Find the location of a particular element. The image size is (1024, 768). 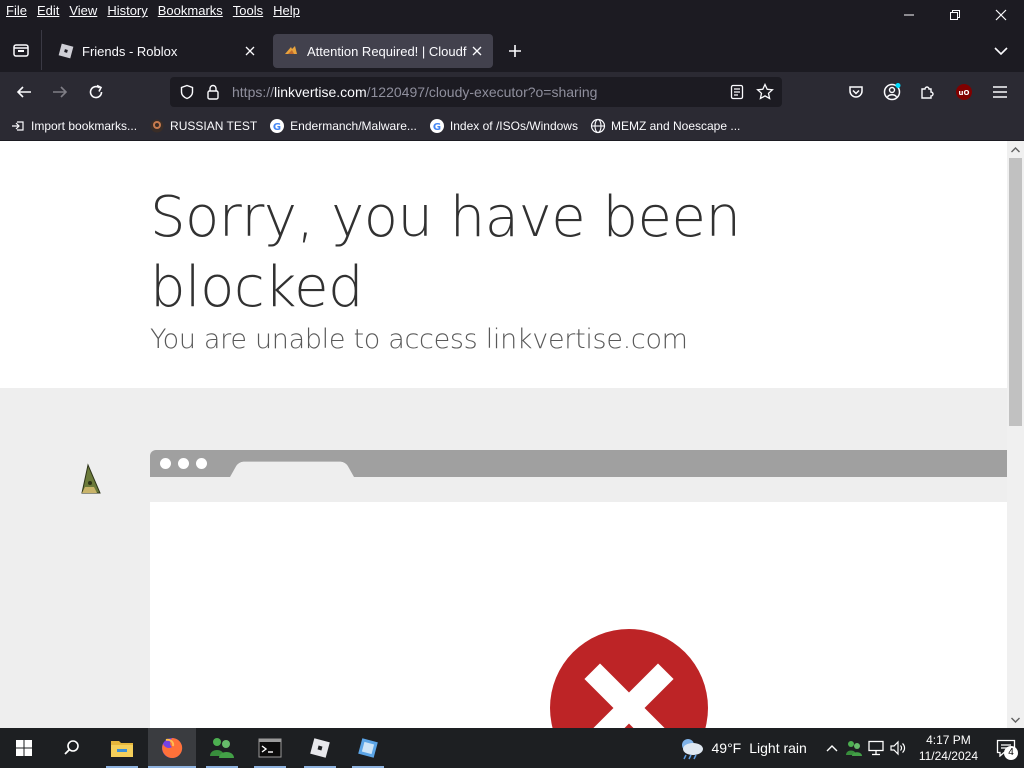

scroll-down-button is located at coordinates (1015, 719).